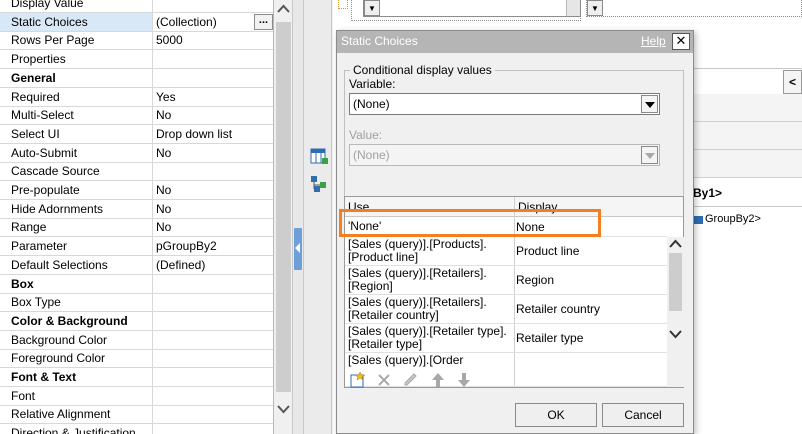 Image resolution: width=802 pixels, height=434 pixels. Describe the element at coordinates (410, 380) in the screenshot. I see `edit-icon` at that location.